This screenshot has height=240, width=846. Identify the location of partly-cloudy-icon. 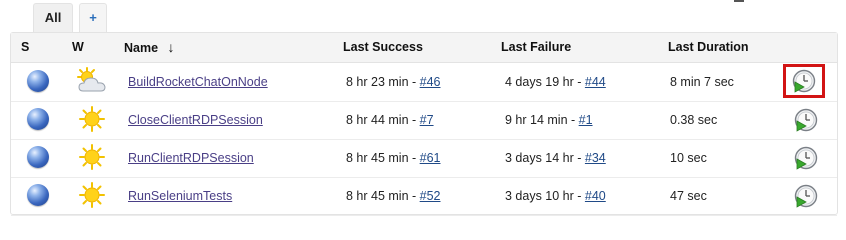
(92, 81).